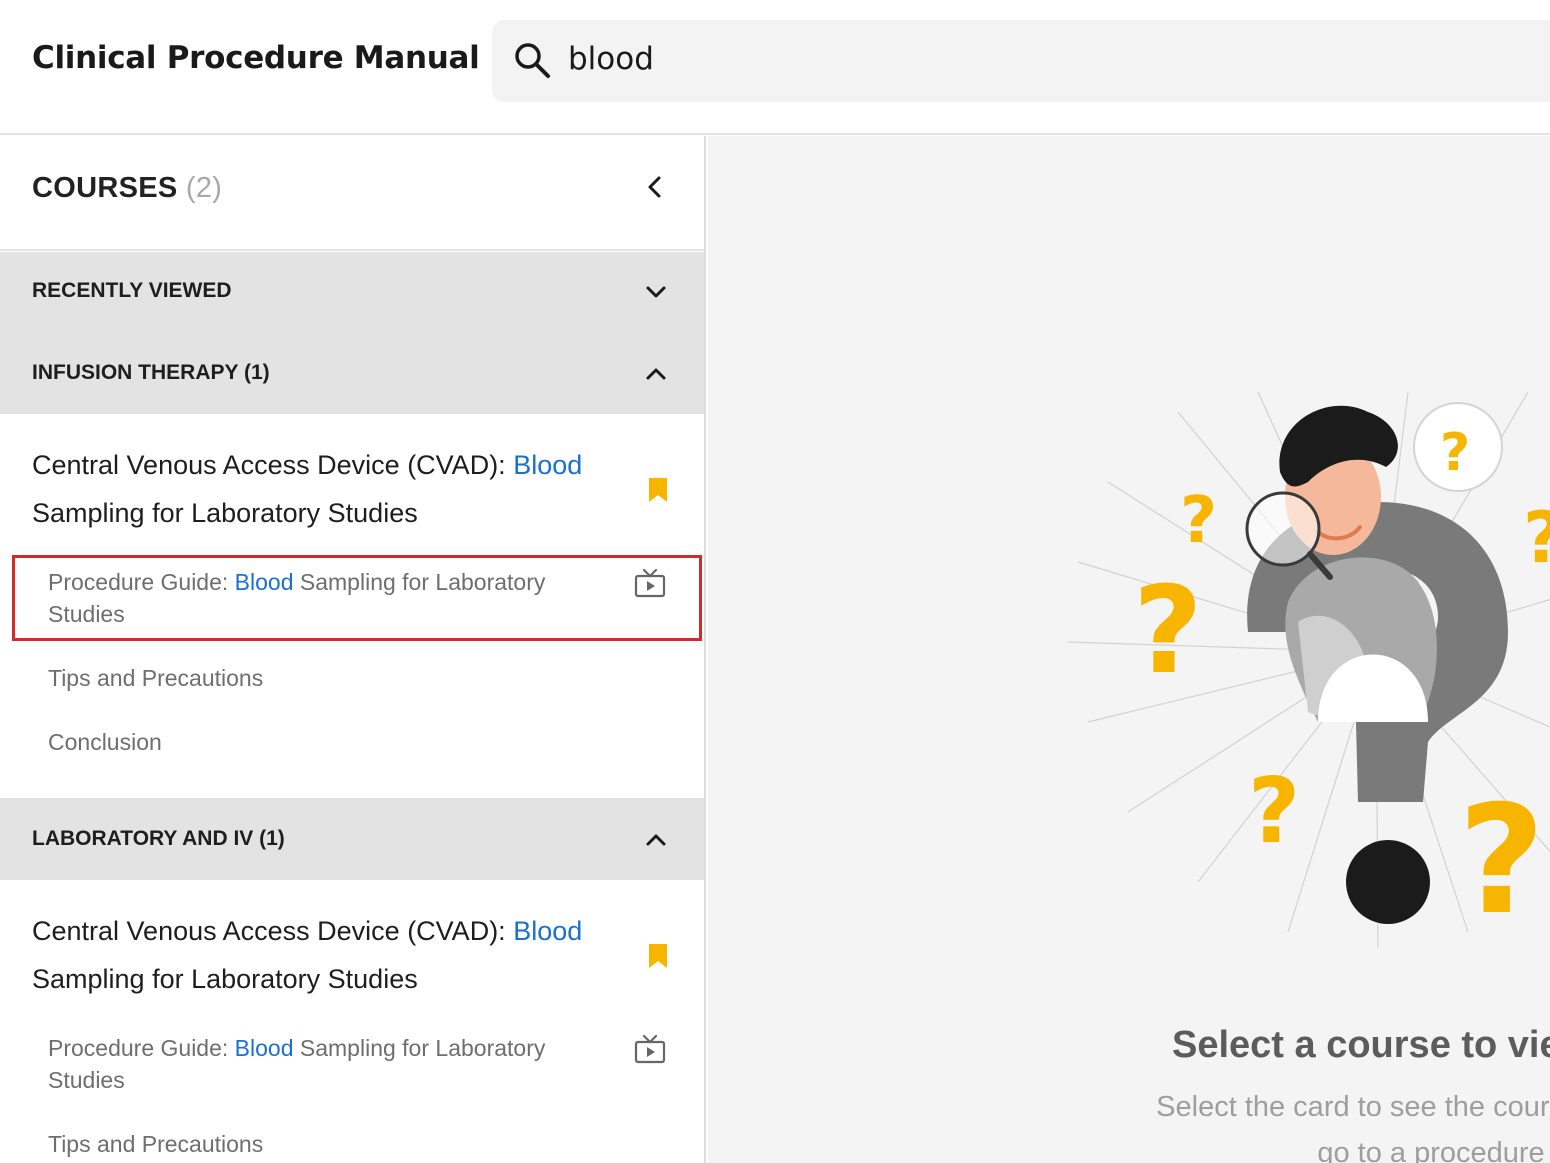  I want to click on courses-header: COURSES (2), so click(352, 193).